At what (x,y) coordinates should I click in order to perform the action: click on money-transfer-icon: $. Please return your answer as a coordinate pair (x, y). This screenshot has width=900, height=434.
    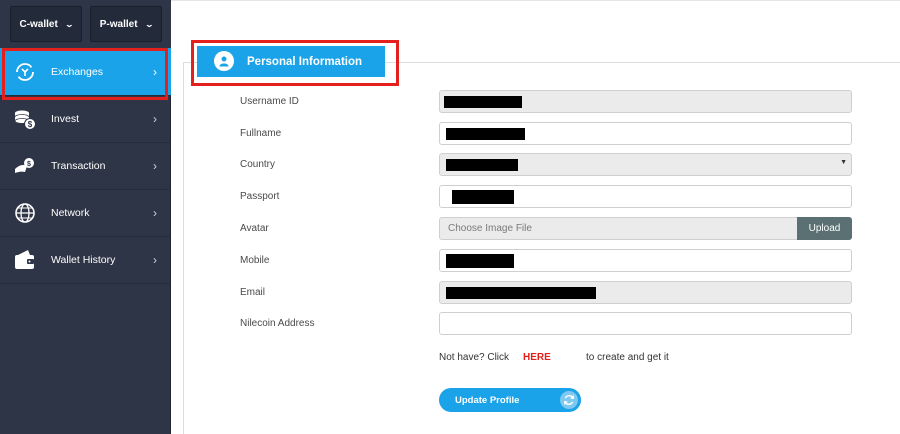
    Looking at the image, I should click on (25, 166).